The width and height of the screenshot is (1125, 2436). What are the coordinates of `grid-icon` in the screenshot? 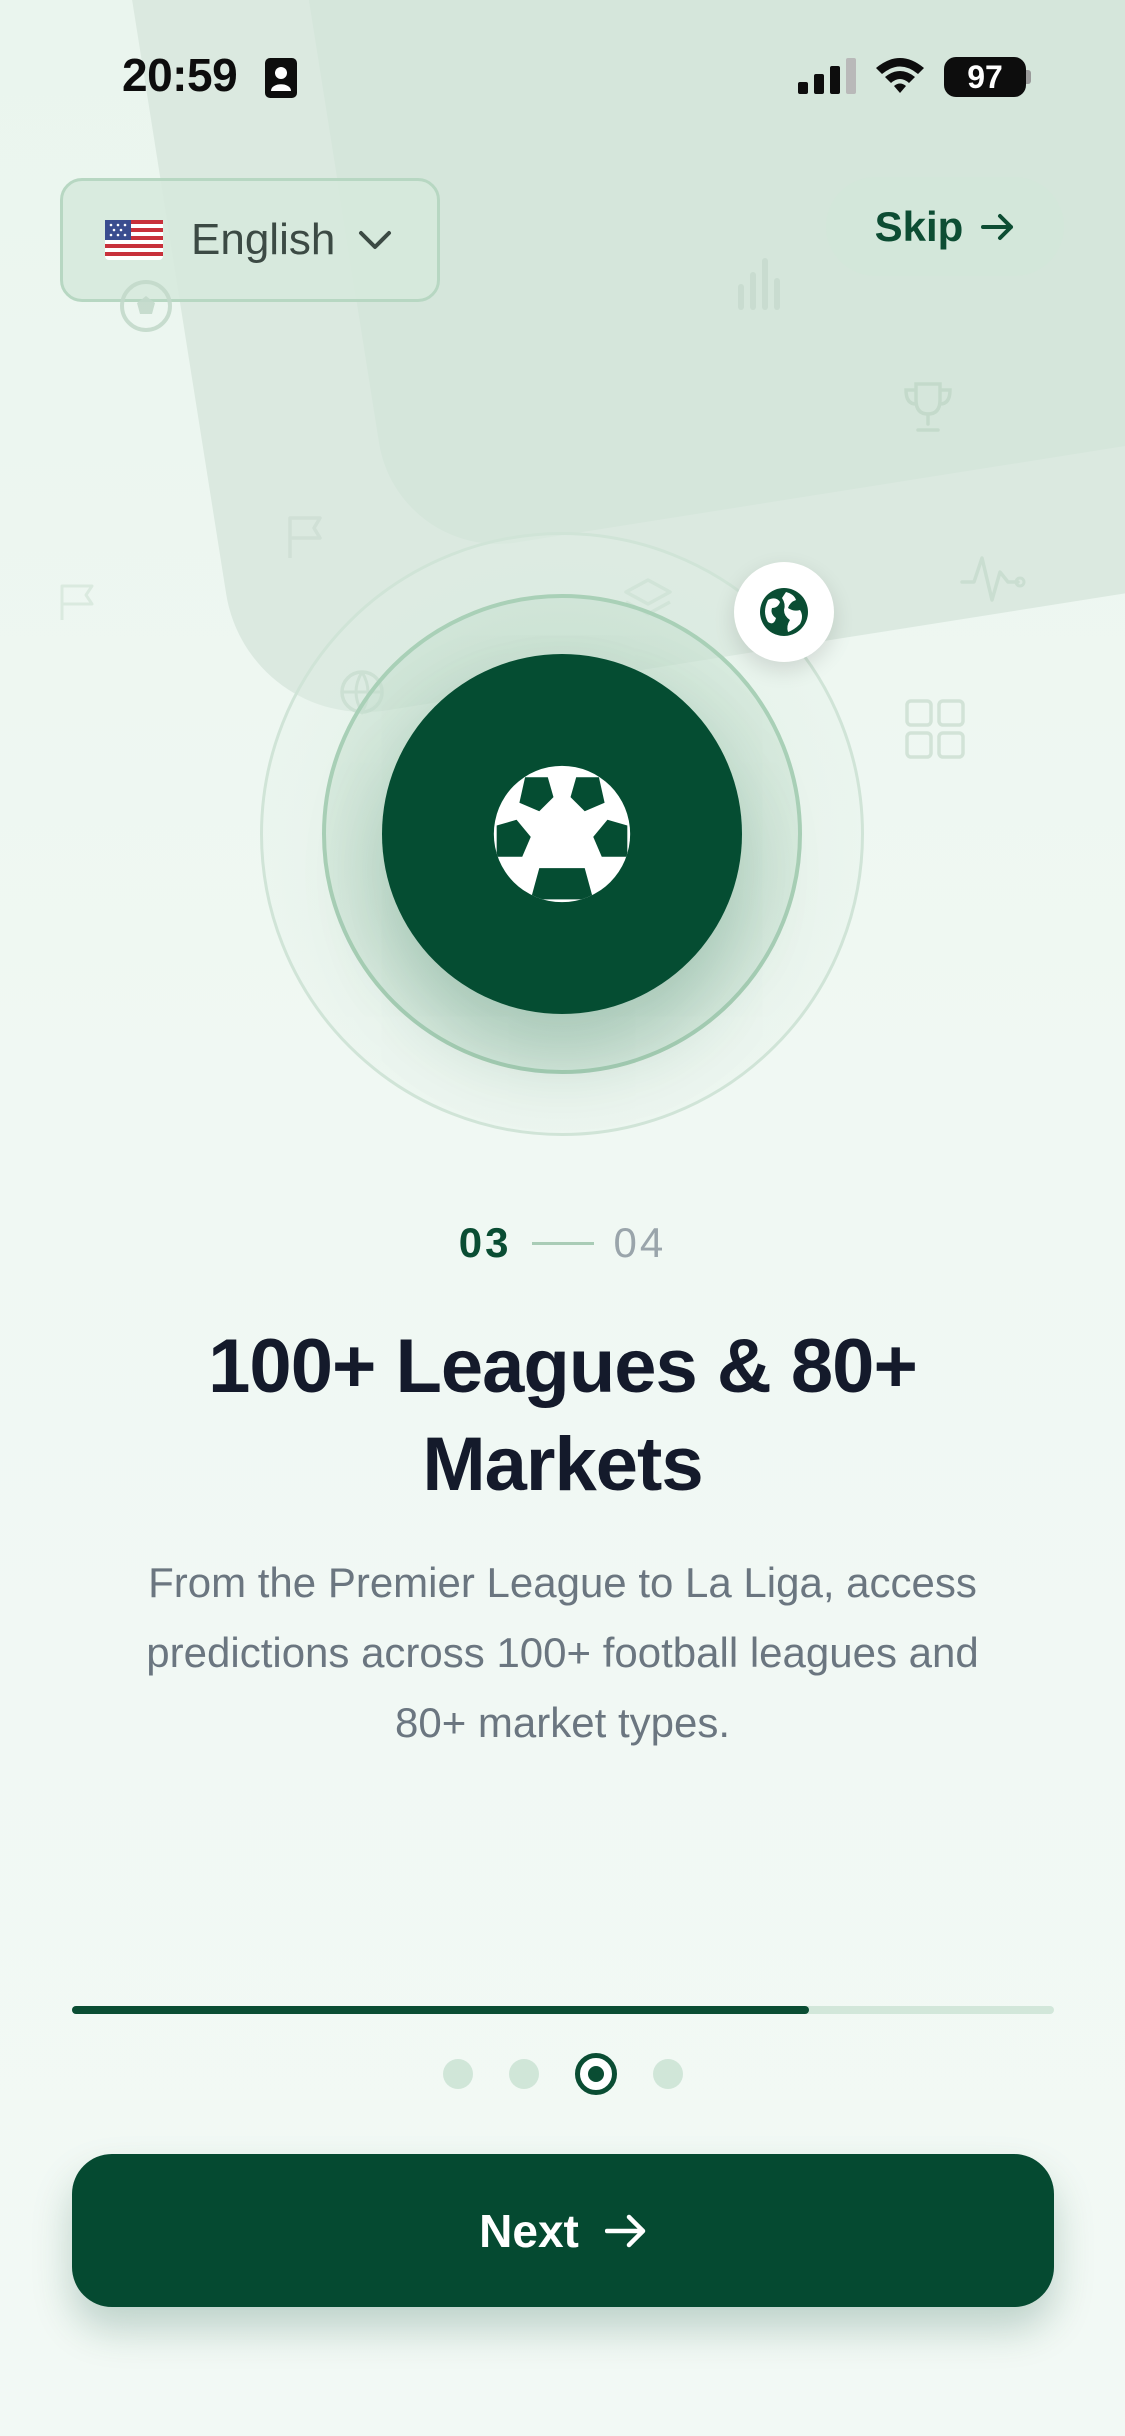 It's located at (935, 729).